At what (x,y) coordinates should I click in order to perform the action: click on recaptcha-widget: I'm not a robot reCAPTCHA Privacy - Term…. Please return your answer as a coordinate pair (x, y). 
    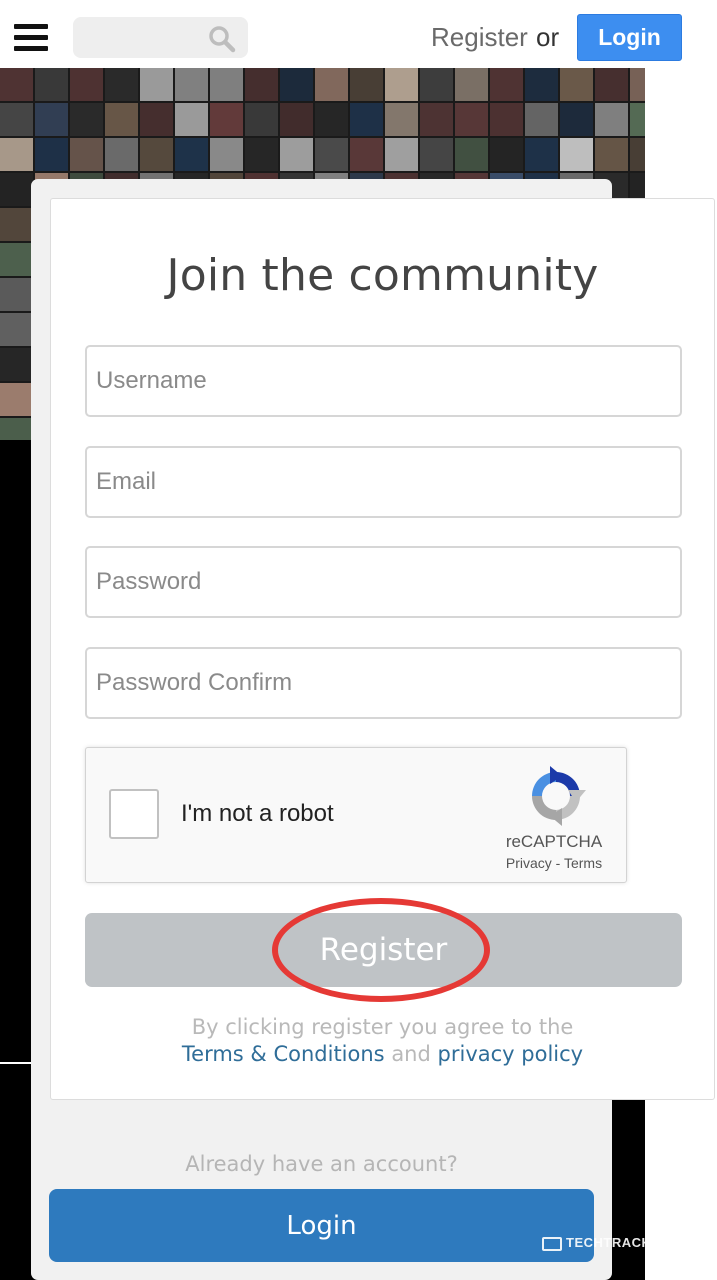
    Looking at the image, I should click on (356, 815).